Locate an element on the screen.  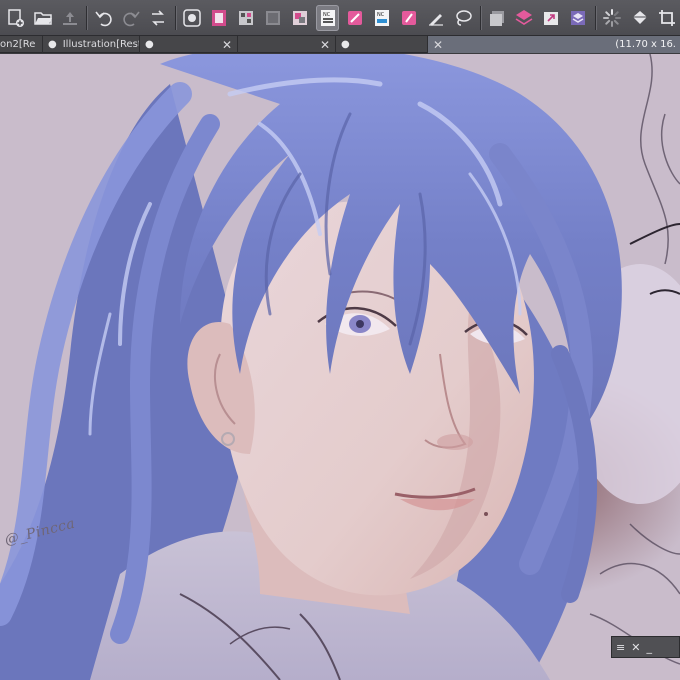
tab-active-document: ✕ (11.70 x 16. is located at coordinates (554, 44).